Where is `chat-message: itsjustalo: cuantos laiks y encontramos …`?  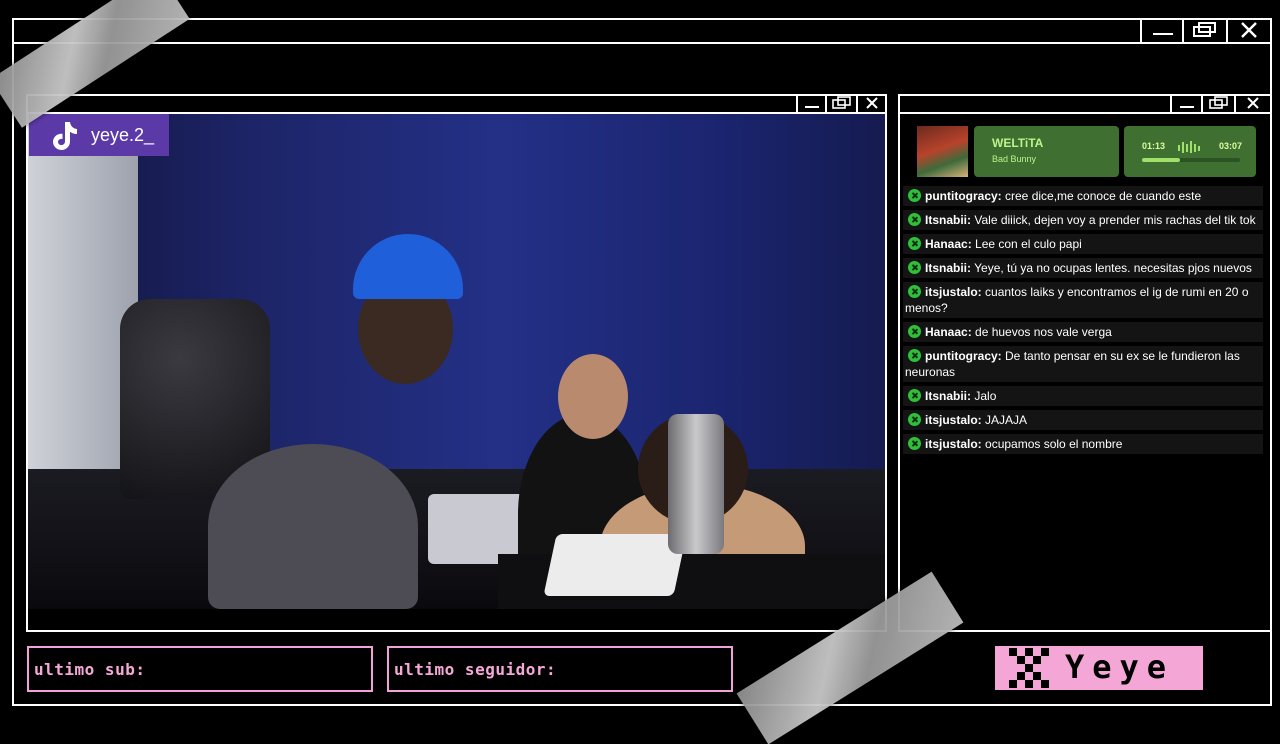 chat-message: itsjustalo: cuantos laiks y encontramos … is located at coordinates (1083, 300).